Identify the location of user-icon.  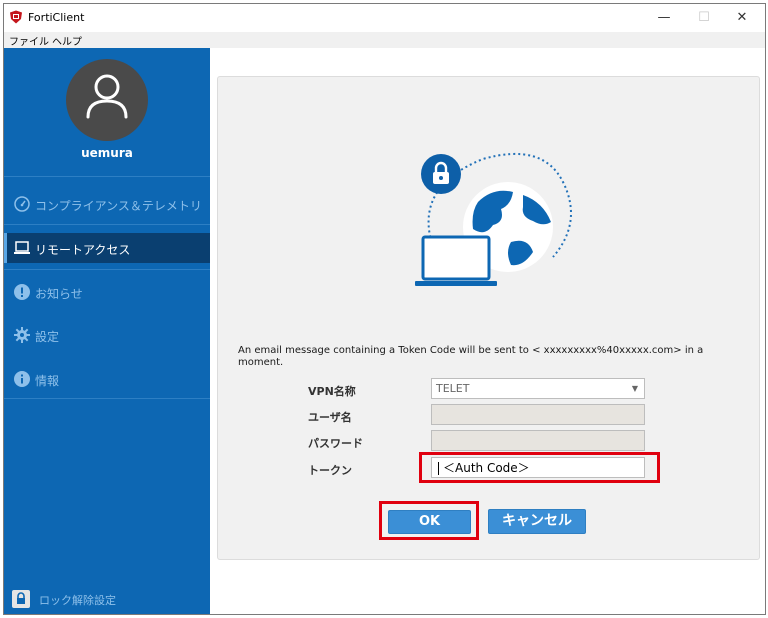
(107, 96).